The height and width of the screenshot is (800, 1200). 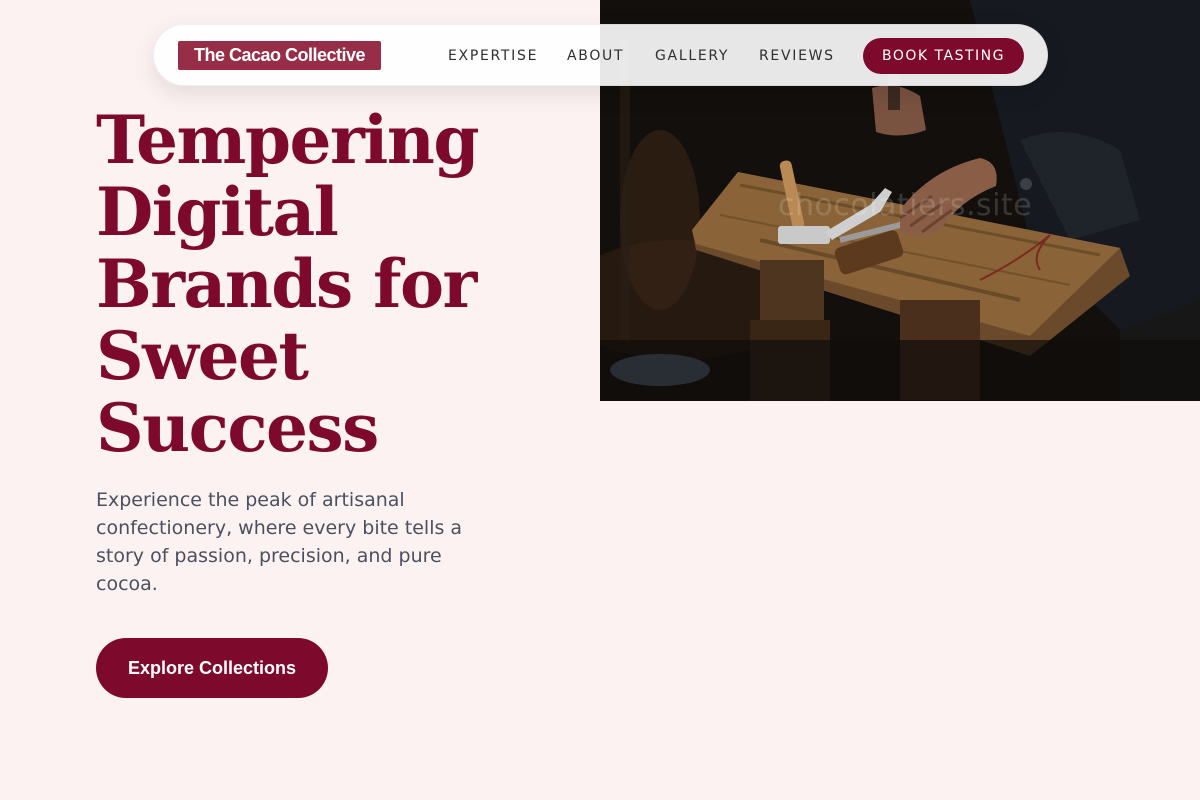 I want to click on nav-link-expertise: EXPERTISE, so click(x=493, y=56).